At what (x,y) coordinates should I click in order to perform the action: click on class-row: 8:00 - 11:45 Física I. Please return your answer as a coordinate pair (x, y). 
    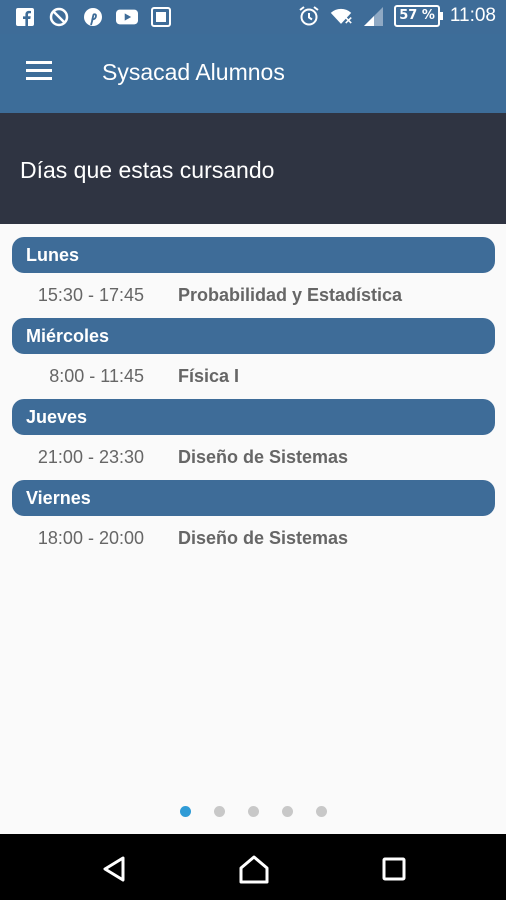
    Looking at the image, I should click on (253, 376).